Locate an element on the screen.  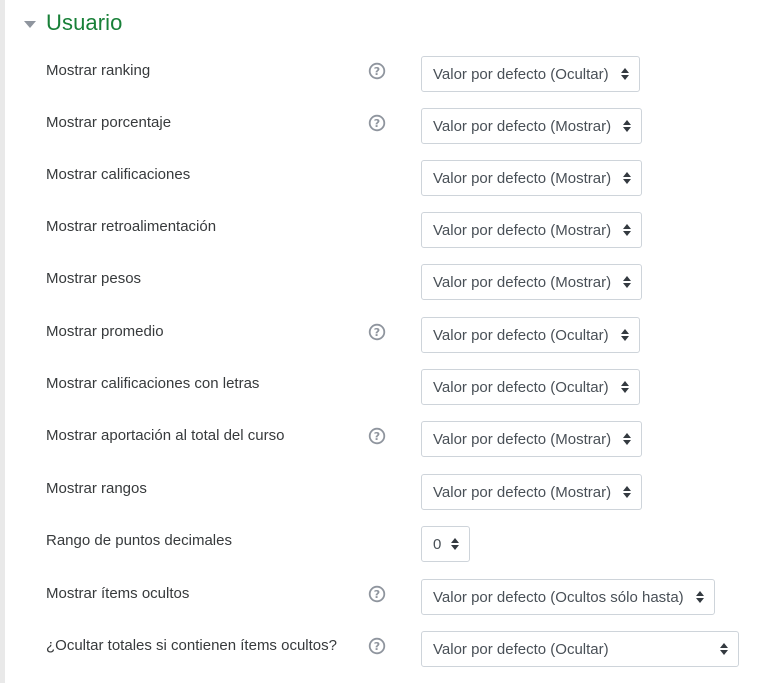
setting-label: Mostrar ítems ocultos is located at coordinates (118, 593).